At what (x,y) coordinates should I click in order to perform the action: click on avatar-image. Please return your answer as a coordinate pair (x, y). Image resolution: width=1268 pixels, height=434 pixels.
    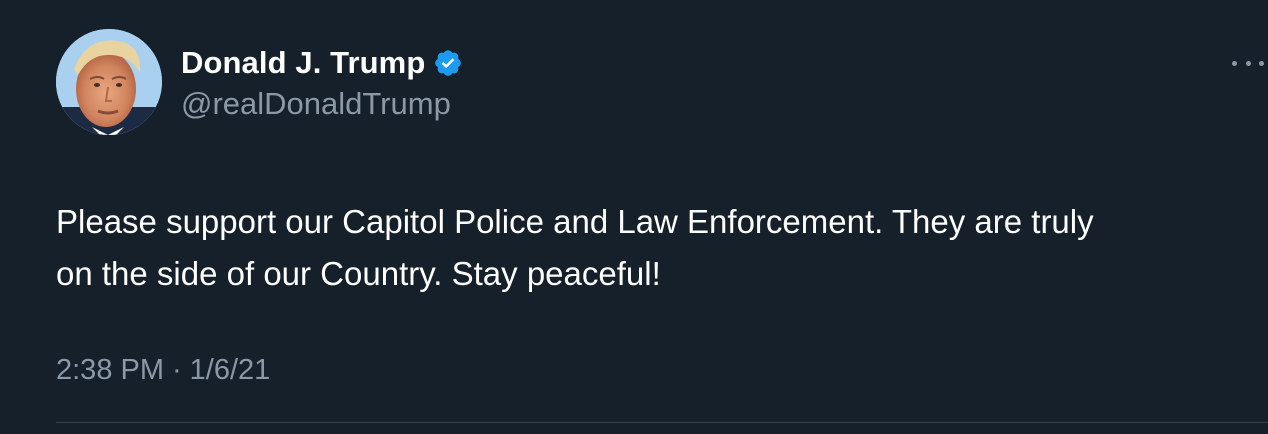
    Looking at the image, I should click on (109, 82).